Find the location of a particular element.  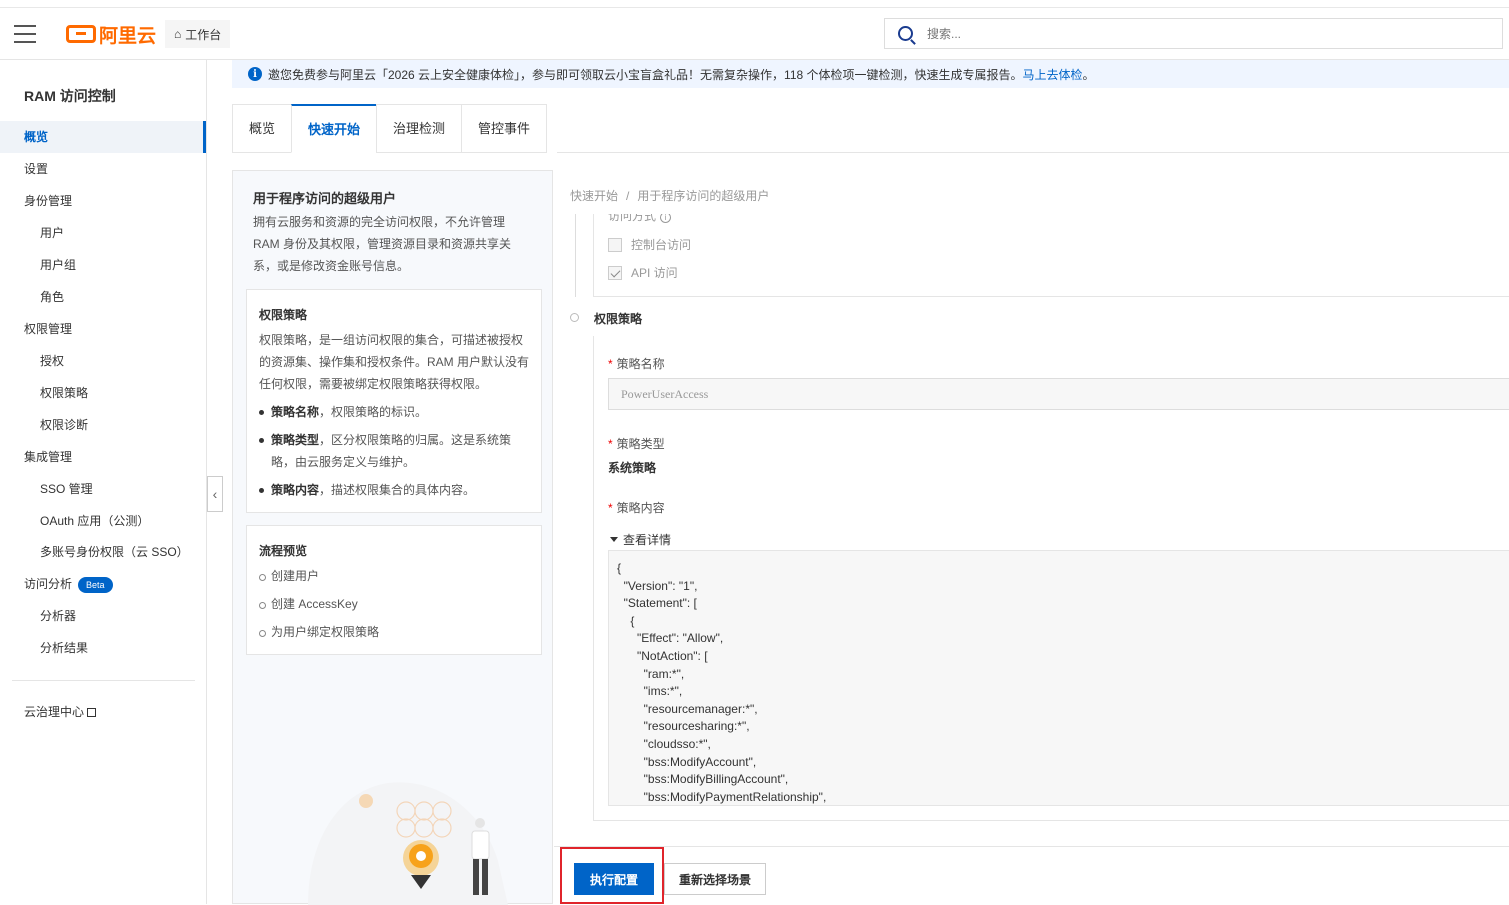

search-icon is located at coordinates (905, 33).